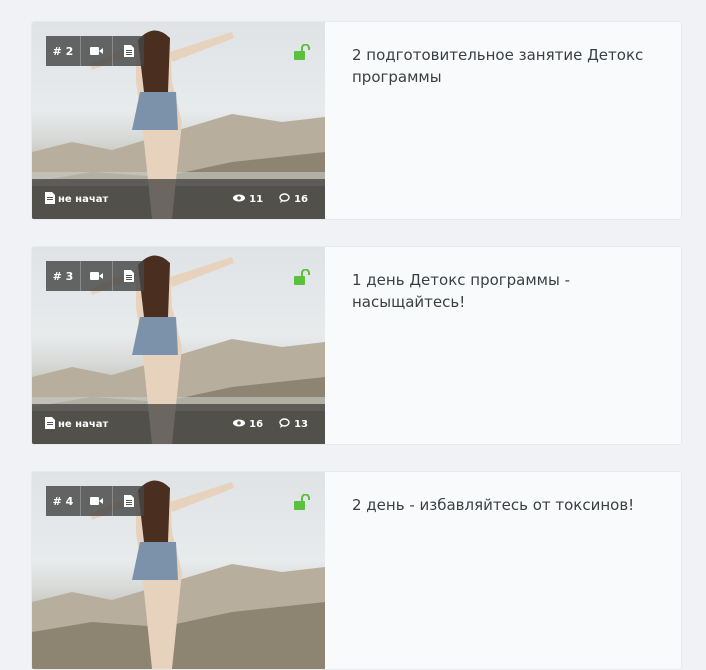  Describe the element at coordinates (502, 291) in the screenshot. I see `lesson-title: 1 день Детокс программы - насыщайтесь!` at that location.